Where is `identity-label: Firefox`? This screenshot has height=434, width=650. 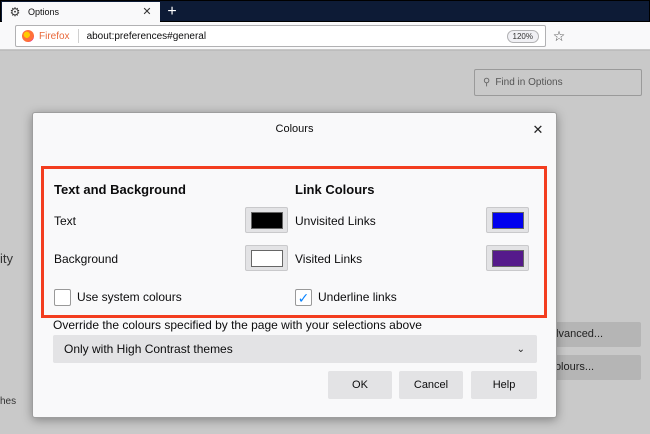 identity-label: Firefox is located at coordinates (54, 36).